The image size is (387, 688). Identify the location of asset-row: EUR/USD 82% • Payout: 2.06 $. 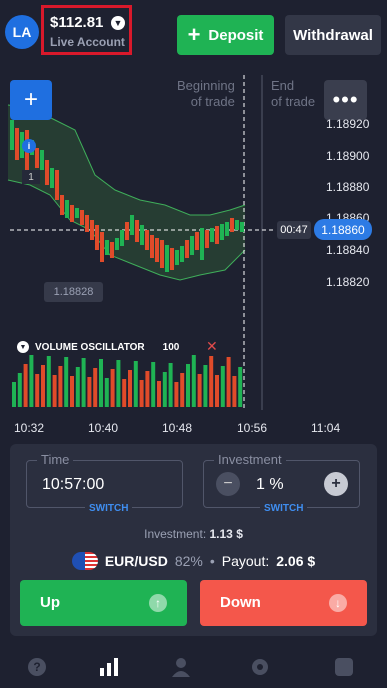
(193, 561).